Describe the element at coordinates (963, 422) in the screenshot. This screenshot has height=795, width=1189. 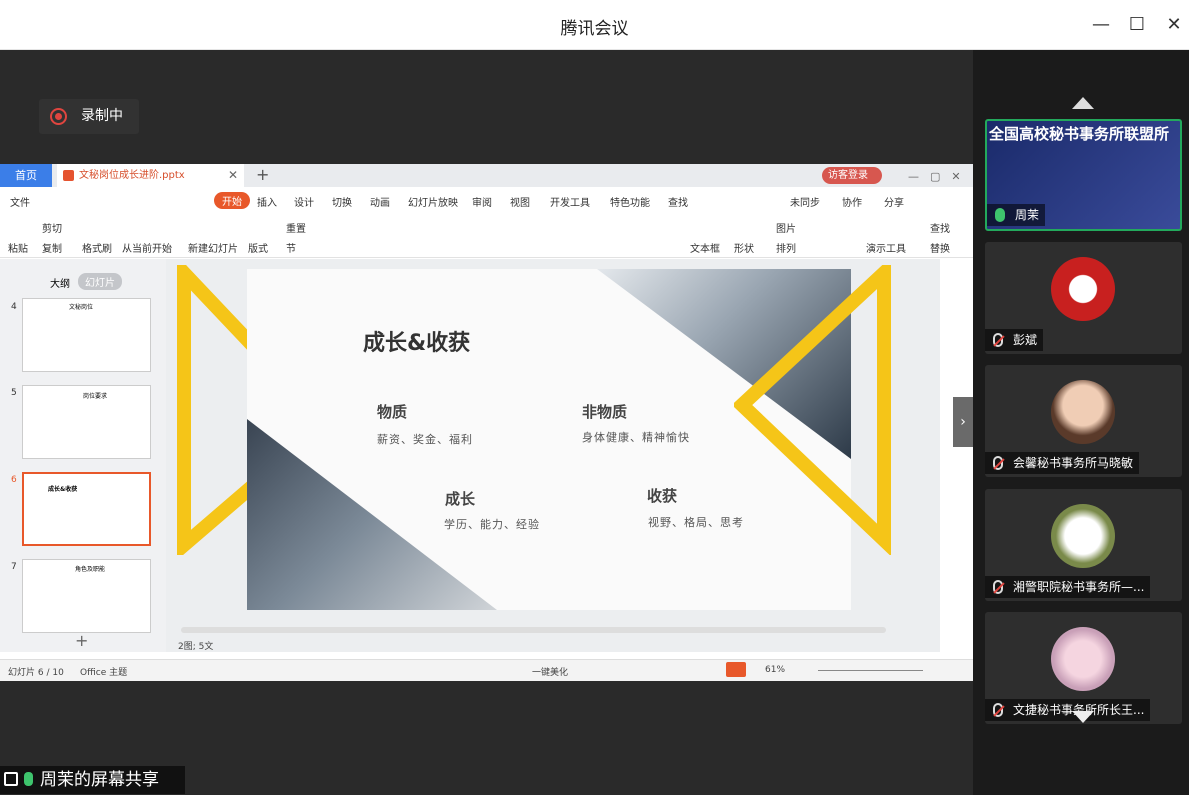
I see `collapse-side-panel-button: ›` at that location.